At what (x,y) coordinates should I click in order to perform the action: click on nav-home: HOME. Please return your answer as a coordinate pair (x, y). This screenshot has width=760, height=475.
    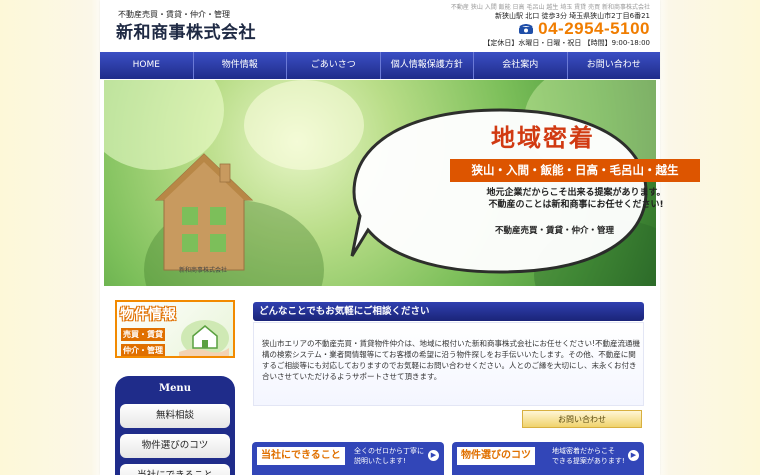
    Looking at the image, I should click on (147, 65).